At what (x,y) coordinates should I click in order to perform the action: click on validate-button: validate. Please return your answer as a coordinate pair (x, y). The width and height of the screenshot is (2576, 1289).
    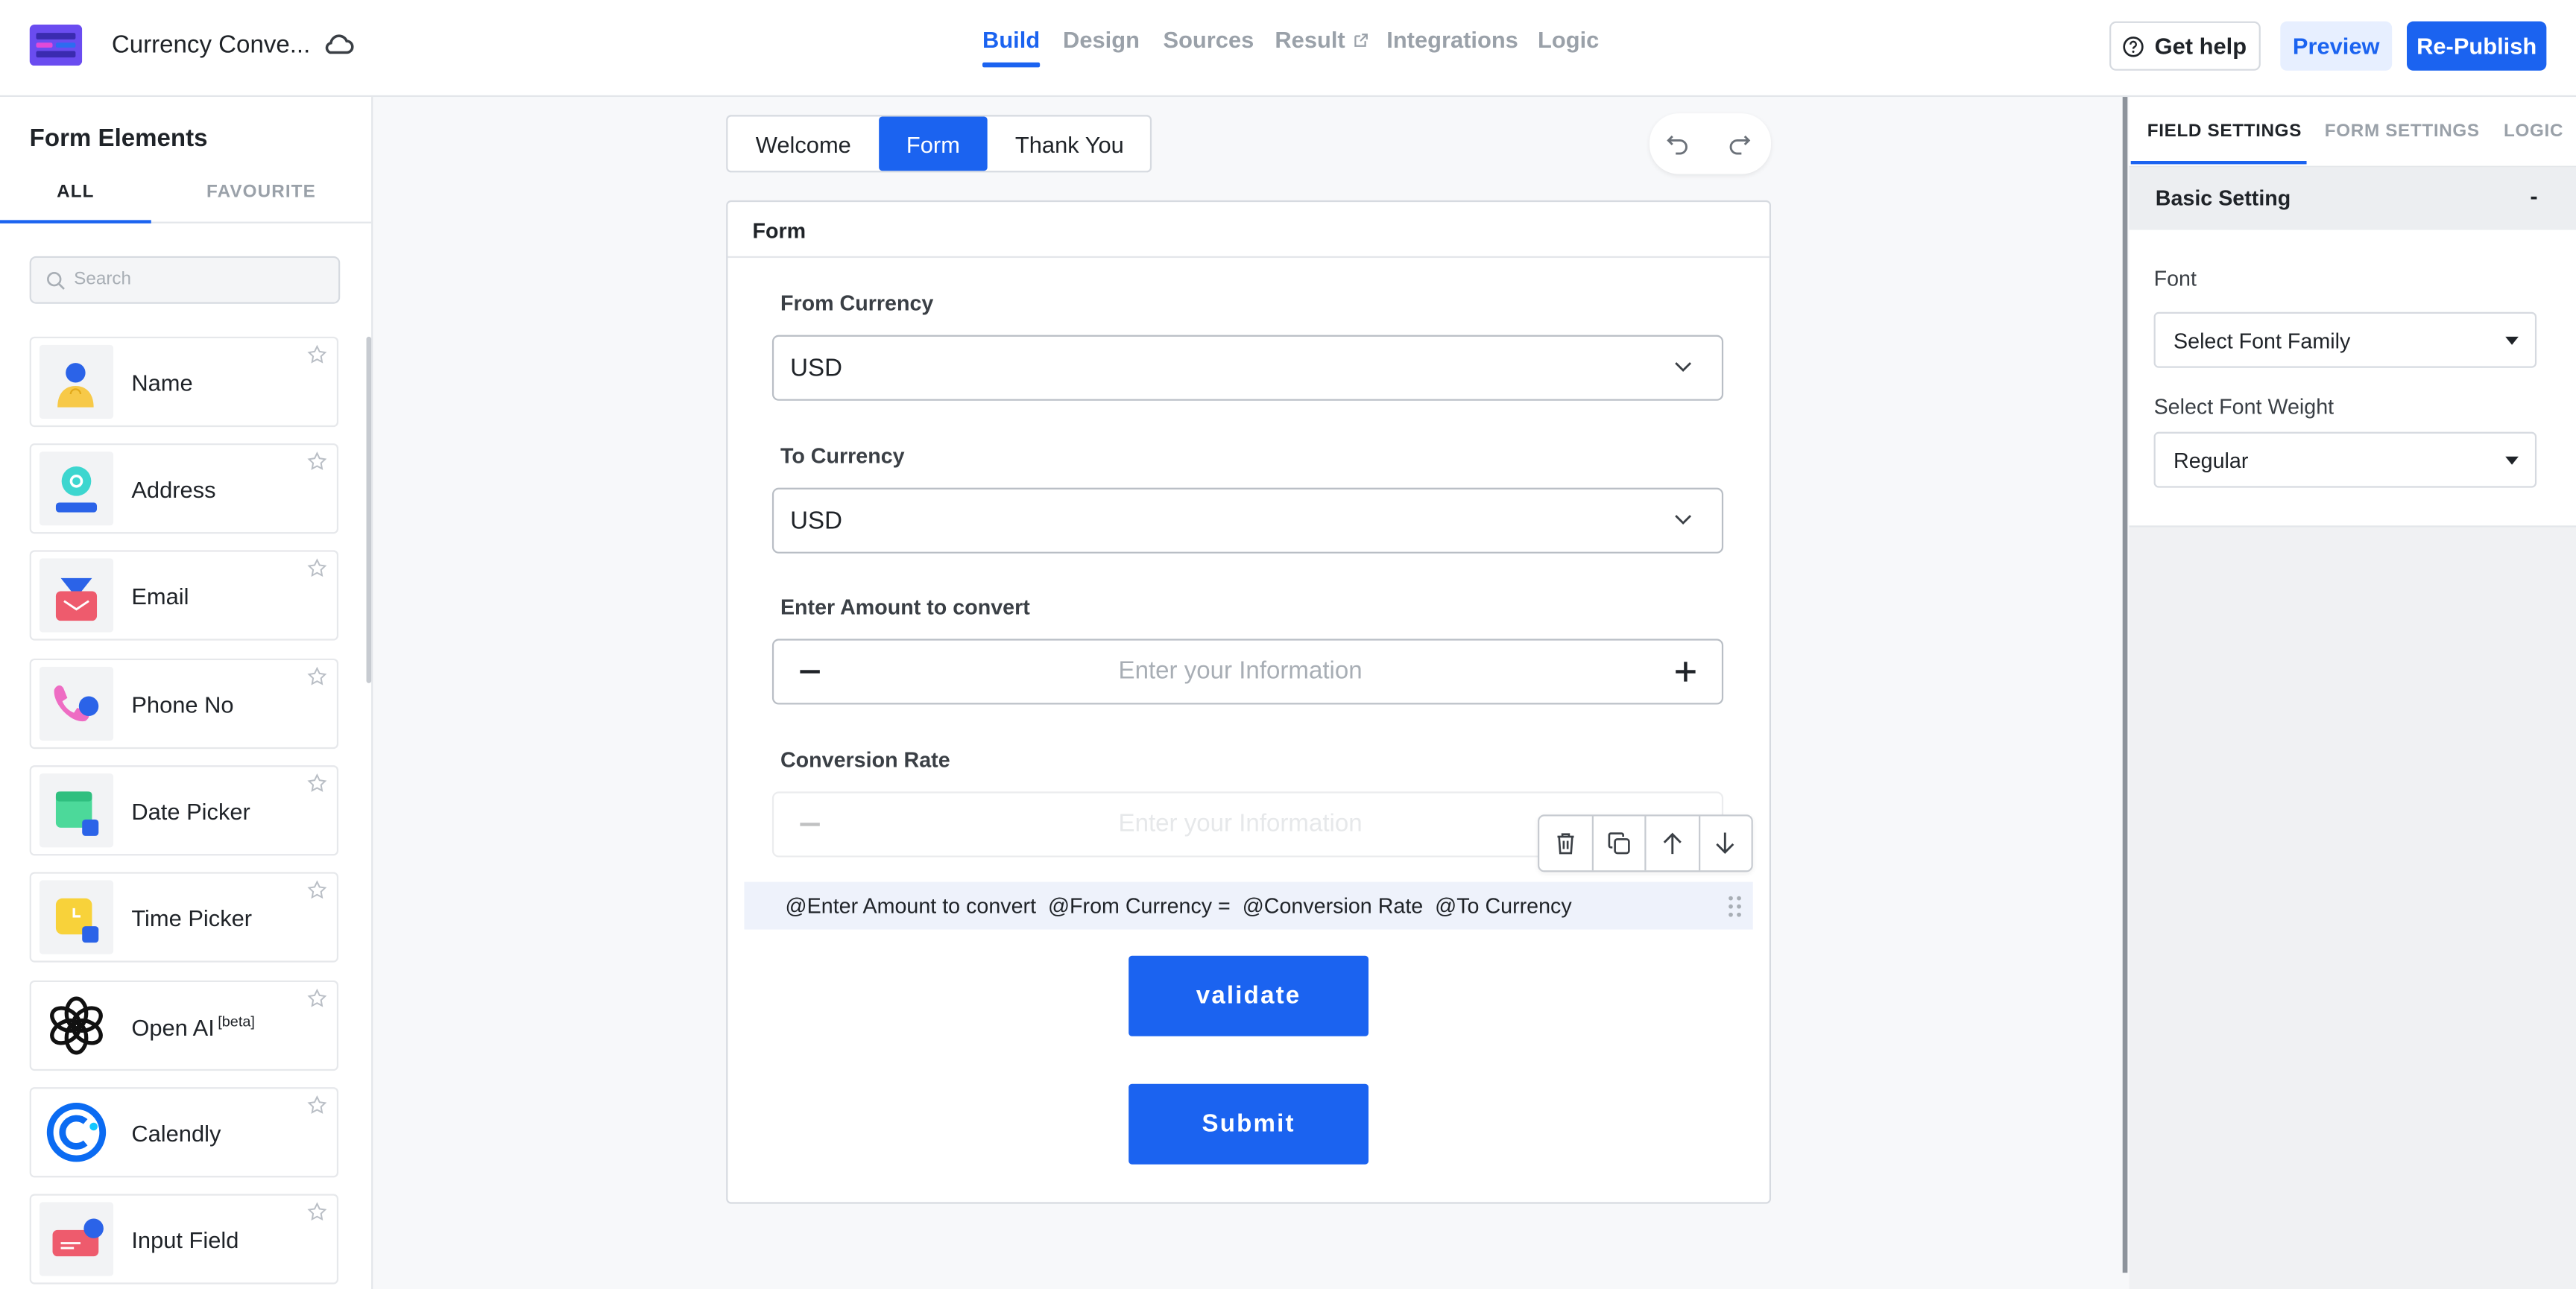
    Looking at the image, I should click on (1248, 995).